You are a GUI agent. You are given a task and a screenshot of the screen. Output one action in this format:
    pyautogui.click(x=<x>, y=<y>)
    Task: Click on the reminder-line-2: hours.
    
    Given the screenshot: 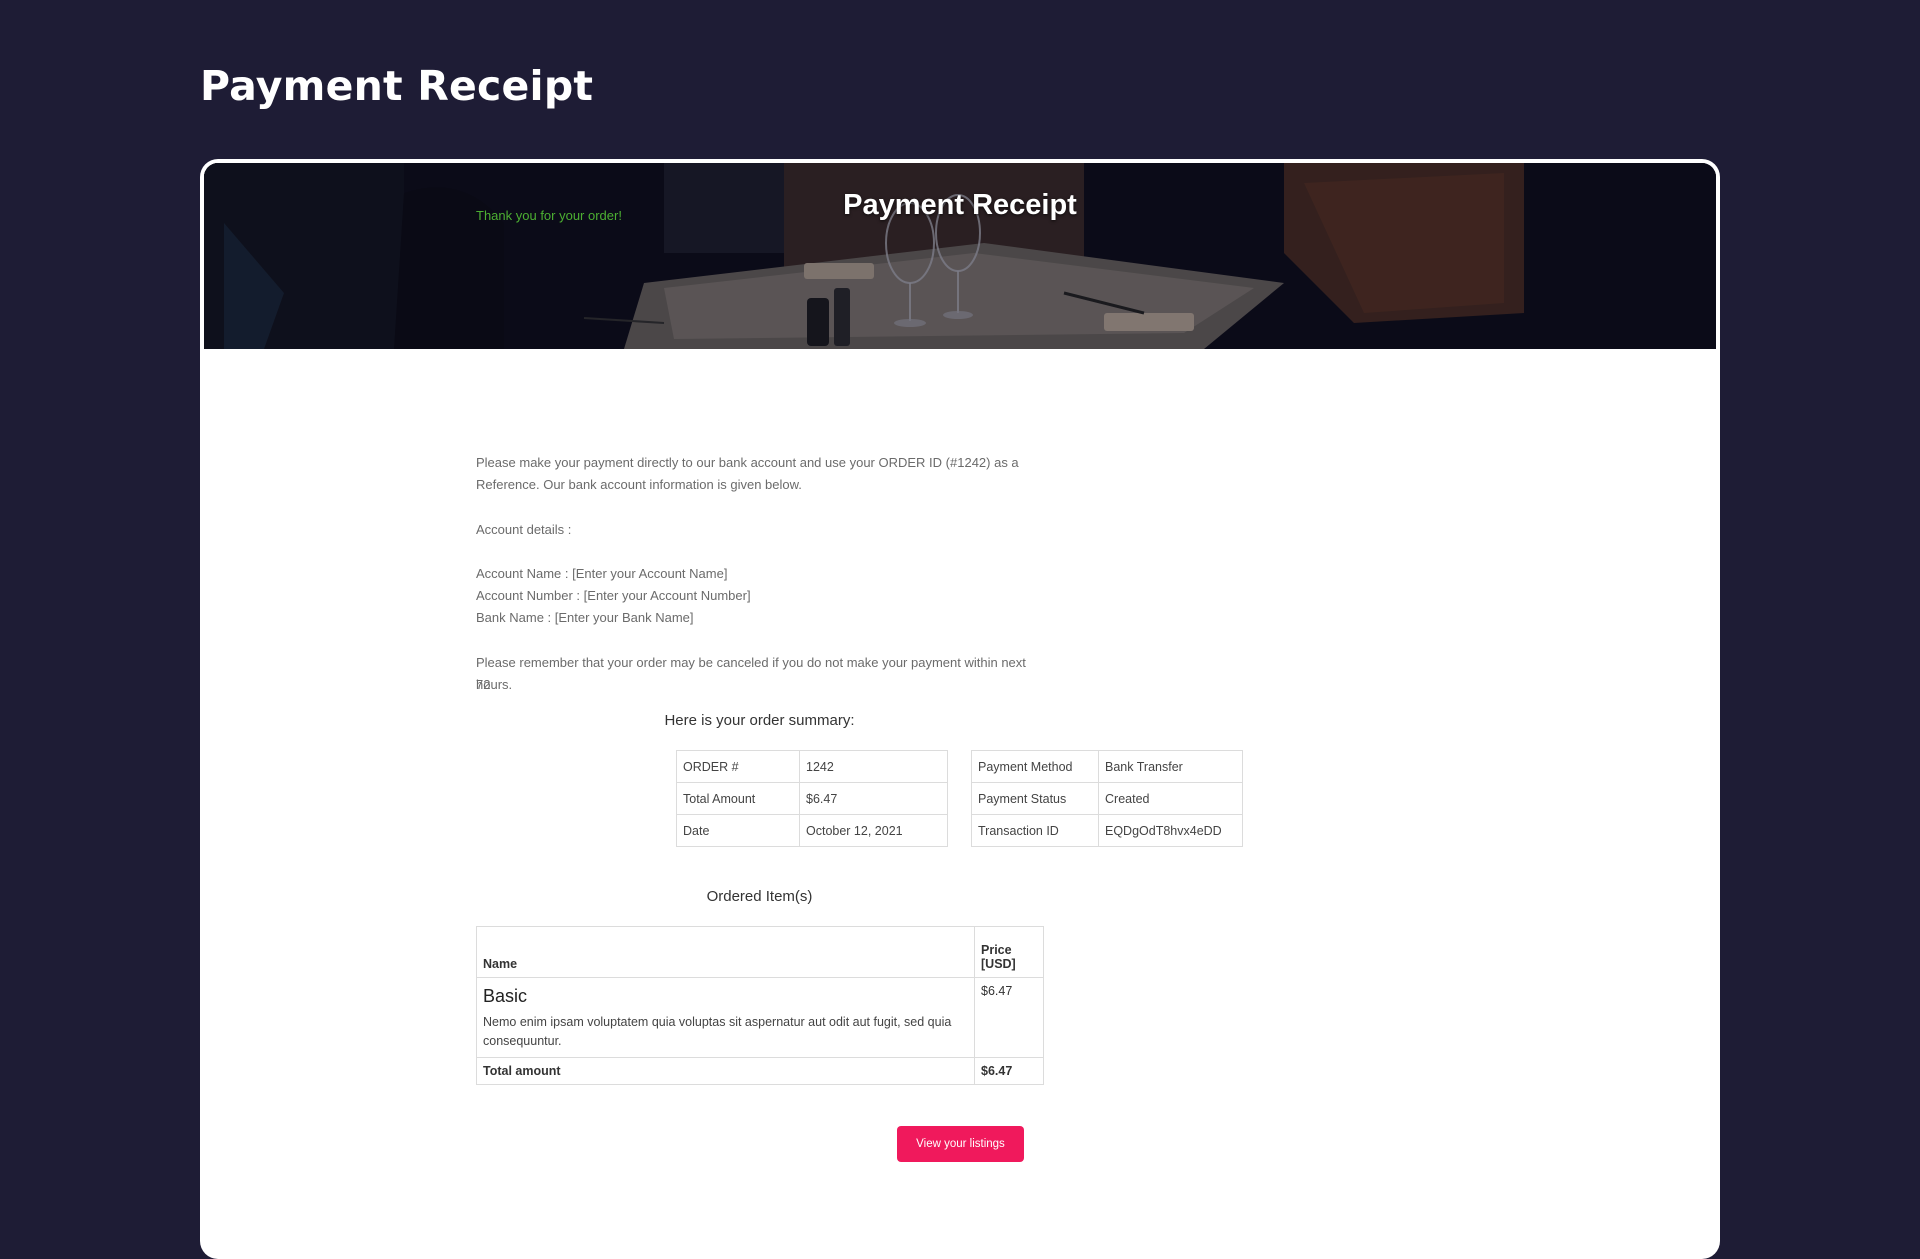 What is the action you would take?
    pyautogui.click(x=494, y=684)
    